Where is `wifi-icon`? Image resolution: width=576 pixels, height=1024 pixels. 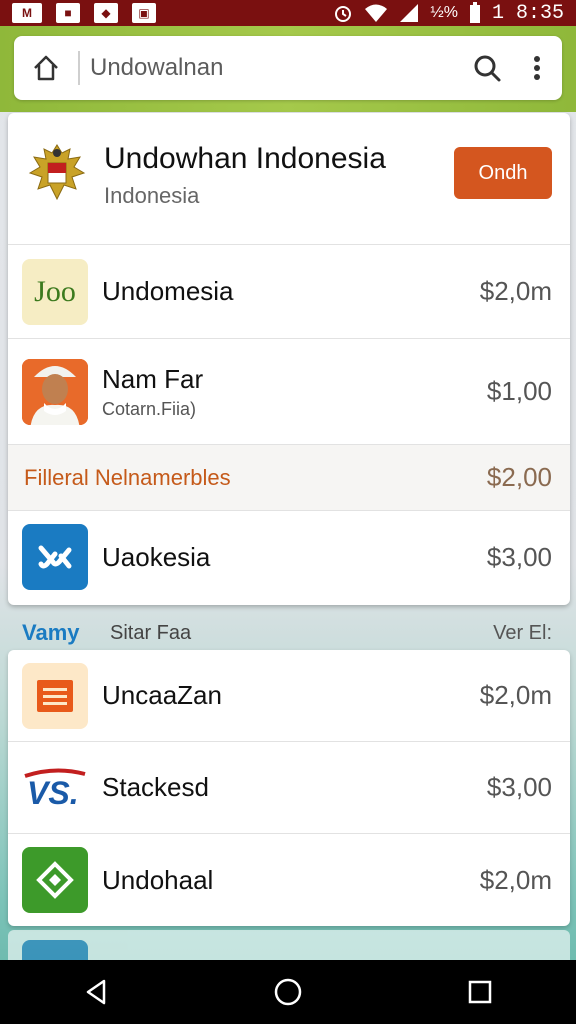
wifi-icon is located at coordinates (376, 13).